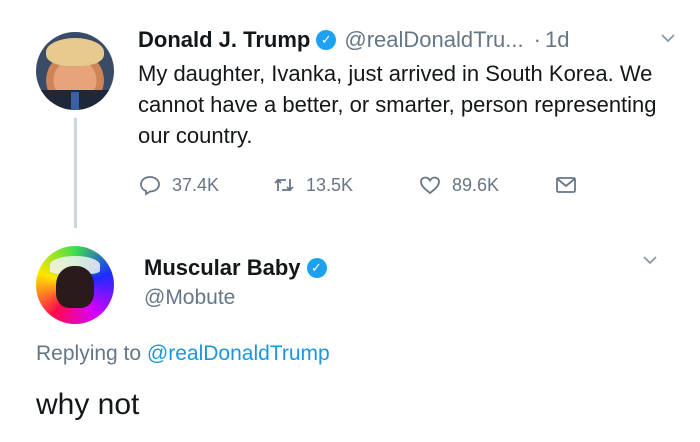  Describe the element at coordinates (89, 353) in the screenshot. I see `replying-to-label: Replying to` at that location.